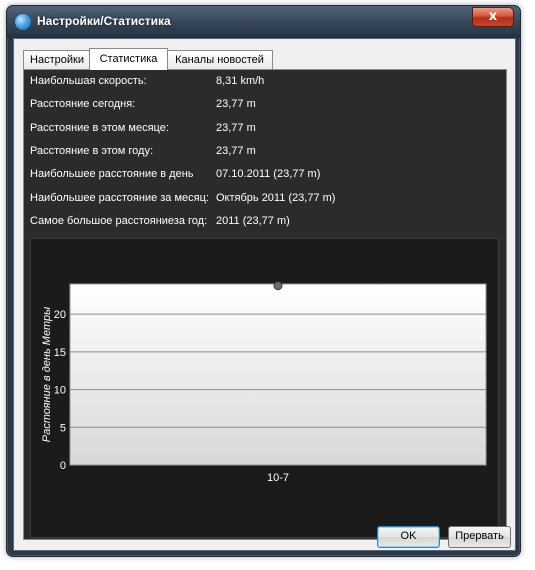 The image size is (535, 570). I want to click on y-tick-label: 5, so click(63, 428).